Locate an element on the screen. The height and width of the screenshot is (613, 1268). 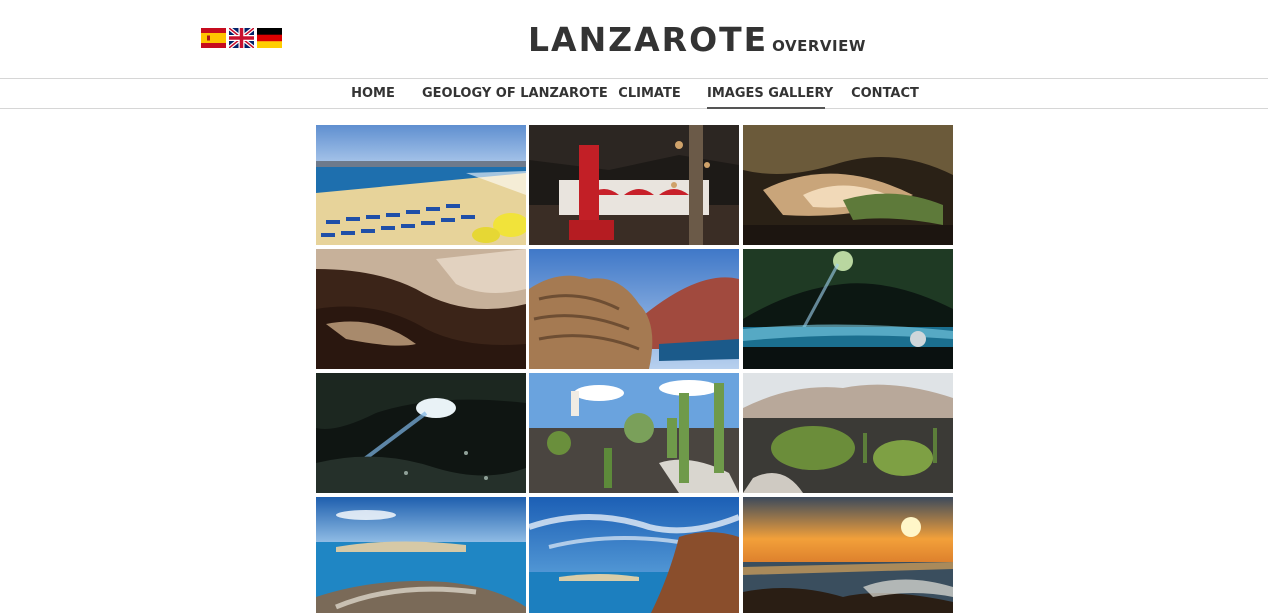
gallery-image-cactus-garden-mountains is located at coordinates (848, 433).